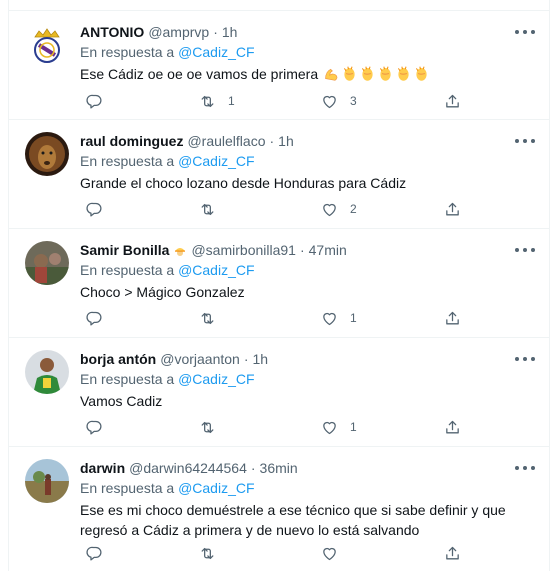  I want to click on like-button, so click(335, 553).